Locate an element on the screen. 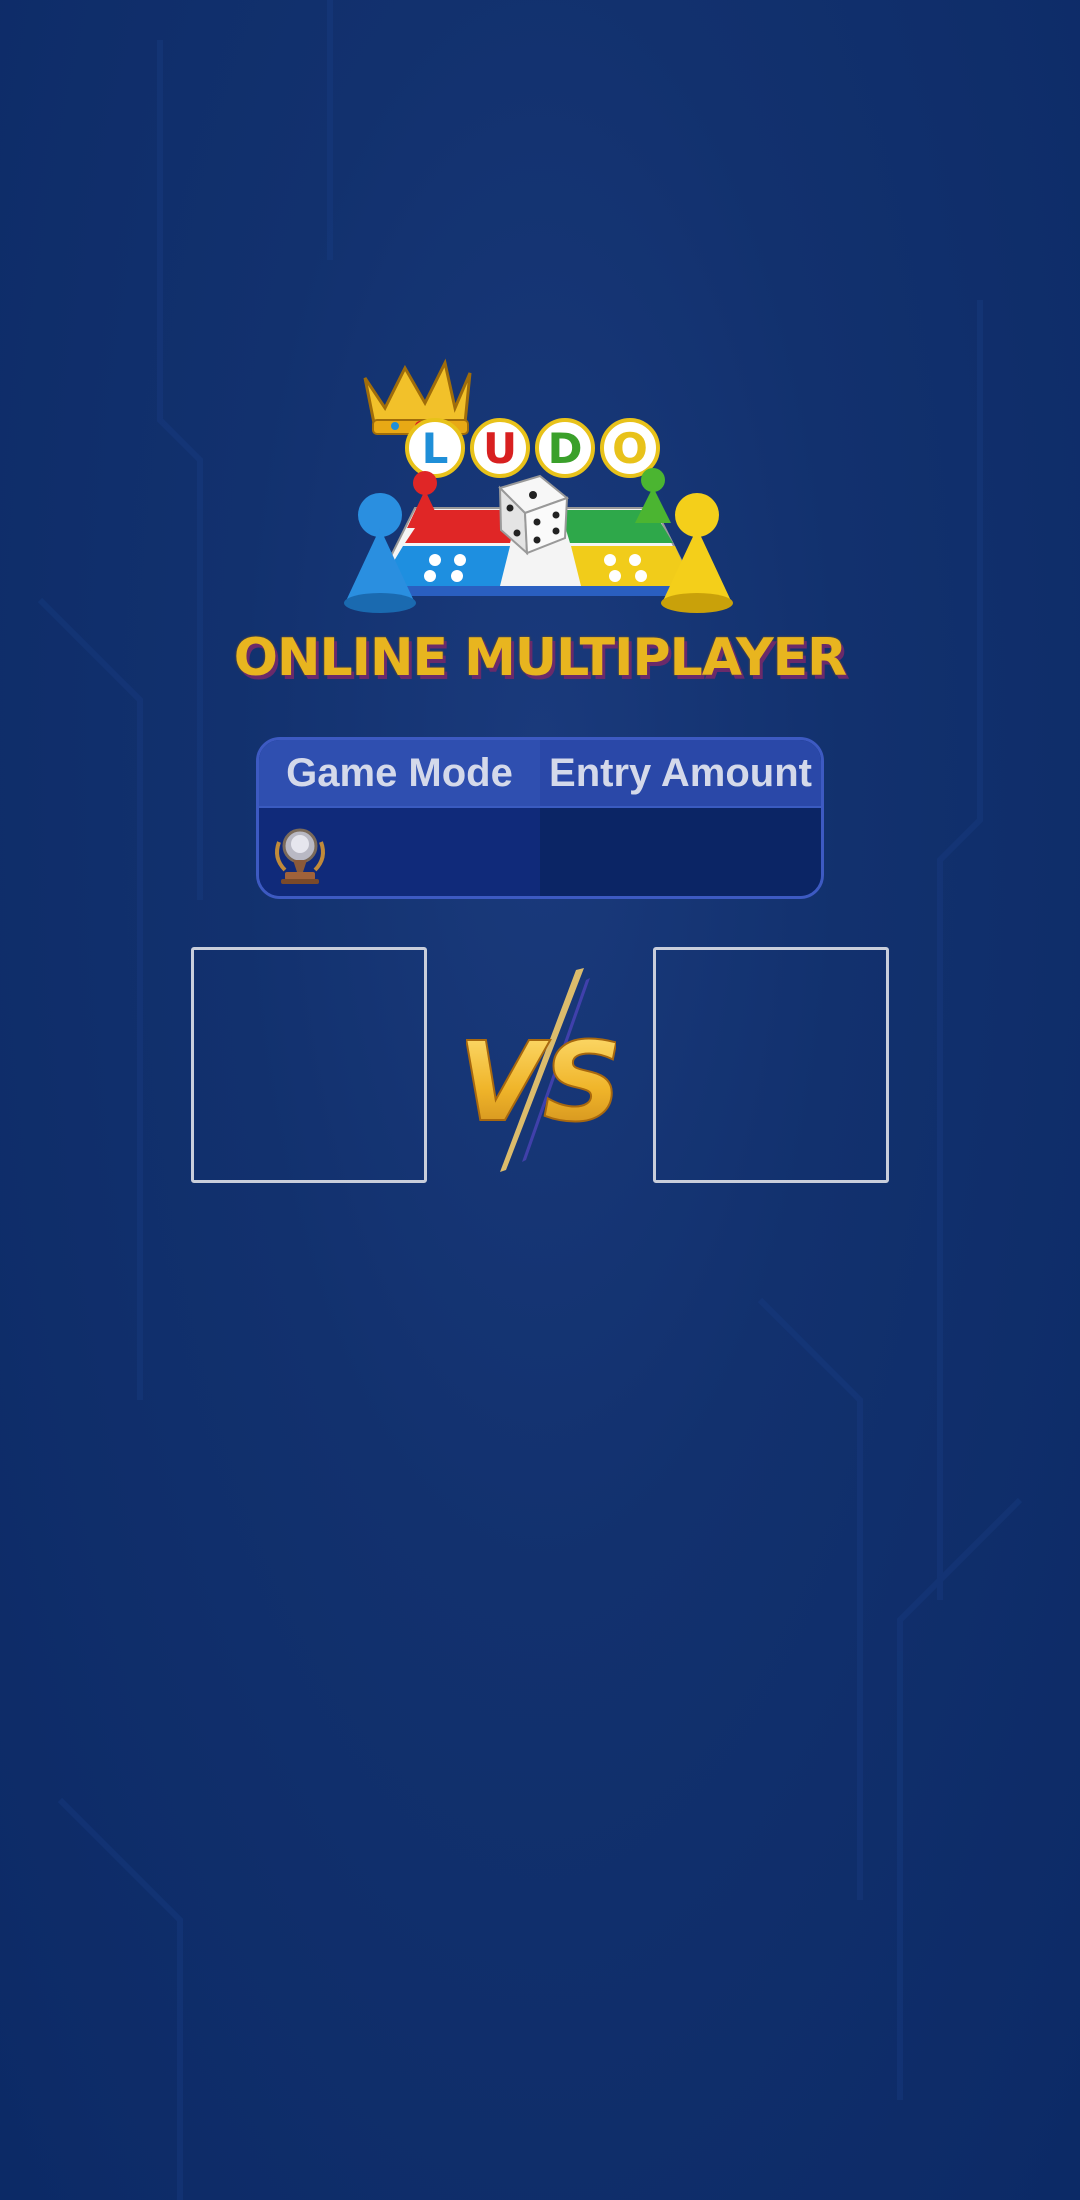  svg-text: U is located at coordinates (500, 448).